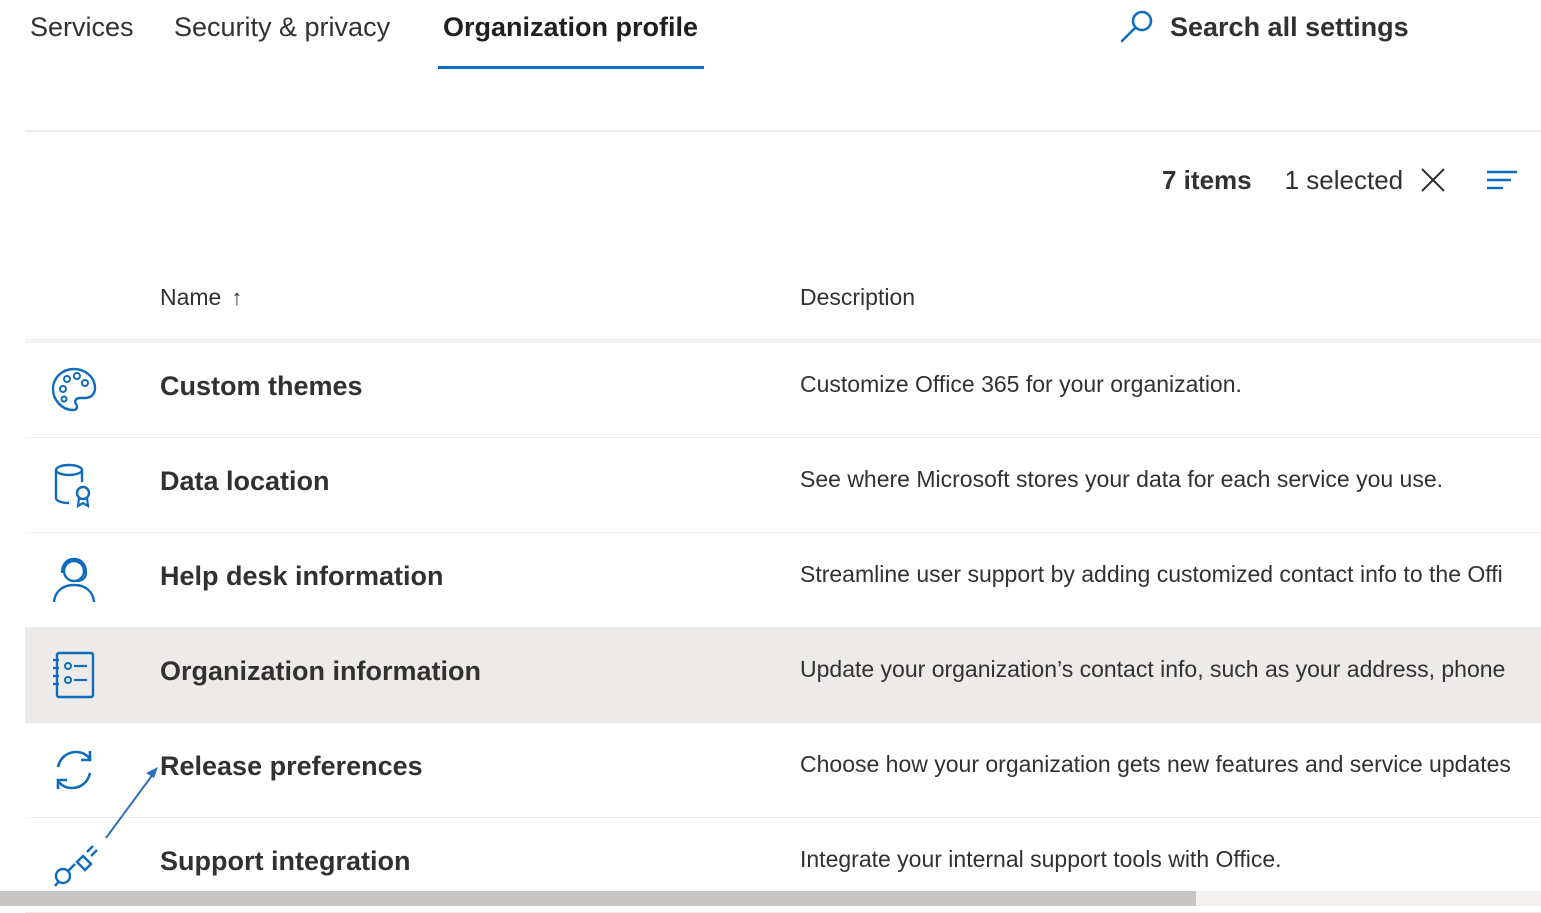  I want to click on column-header-row: Name ↑ Description, so click(783, 301).